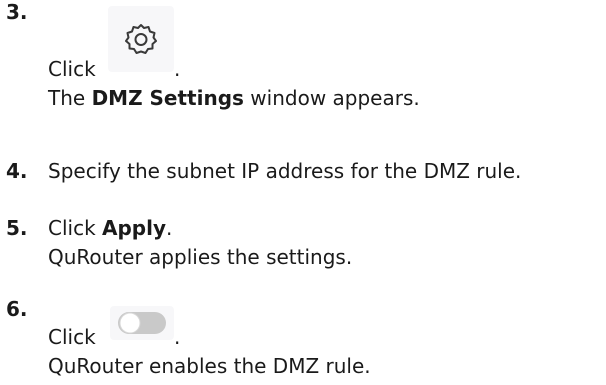  I want to click on step-text: Click Apply., so click(110, 228).